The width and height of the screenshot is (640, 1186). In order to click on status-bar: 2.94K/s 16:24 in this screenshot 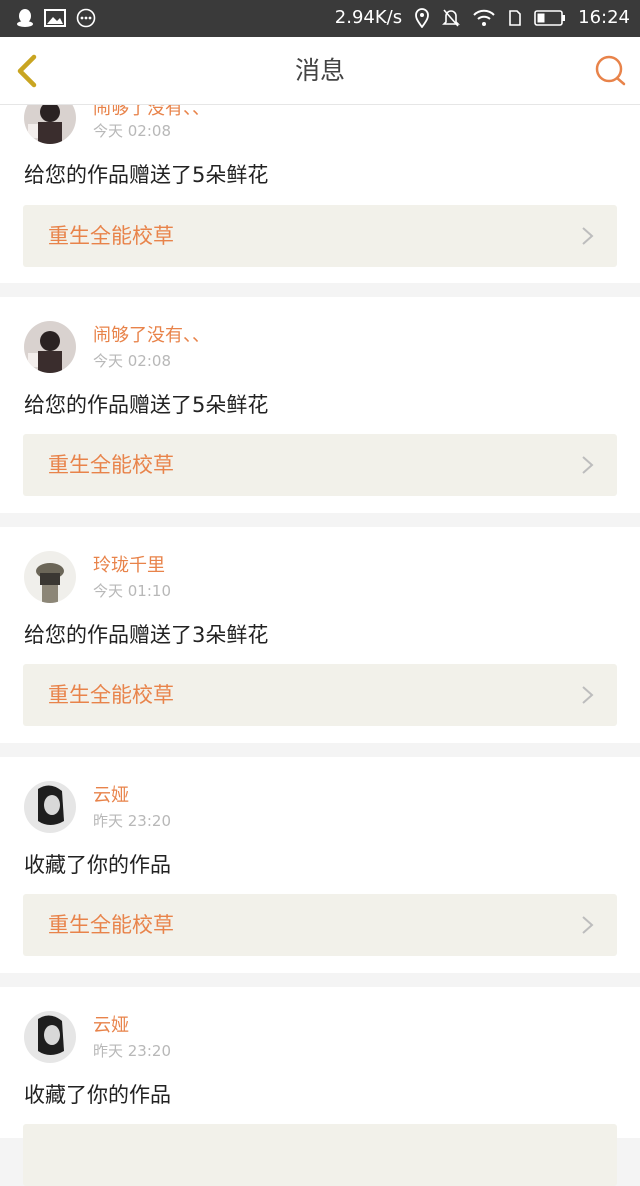, I will do `click(320, 18)`.